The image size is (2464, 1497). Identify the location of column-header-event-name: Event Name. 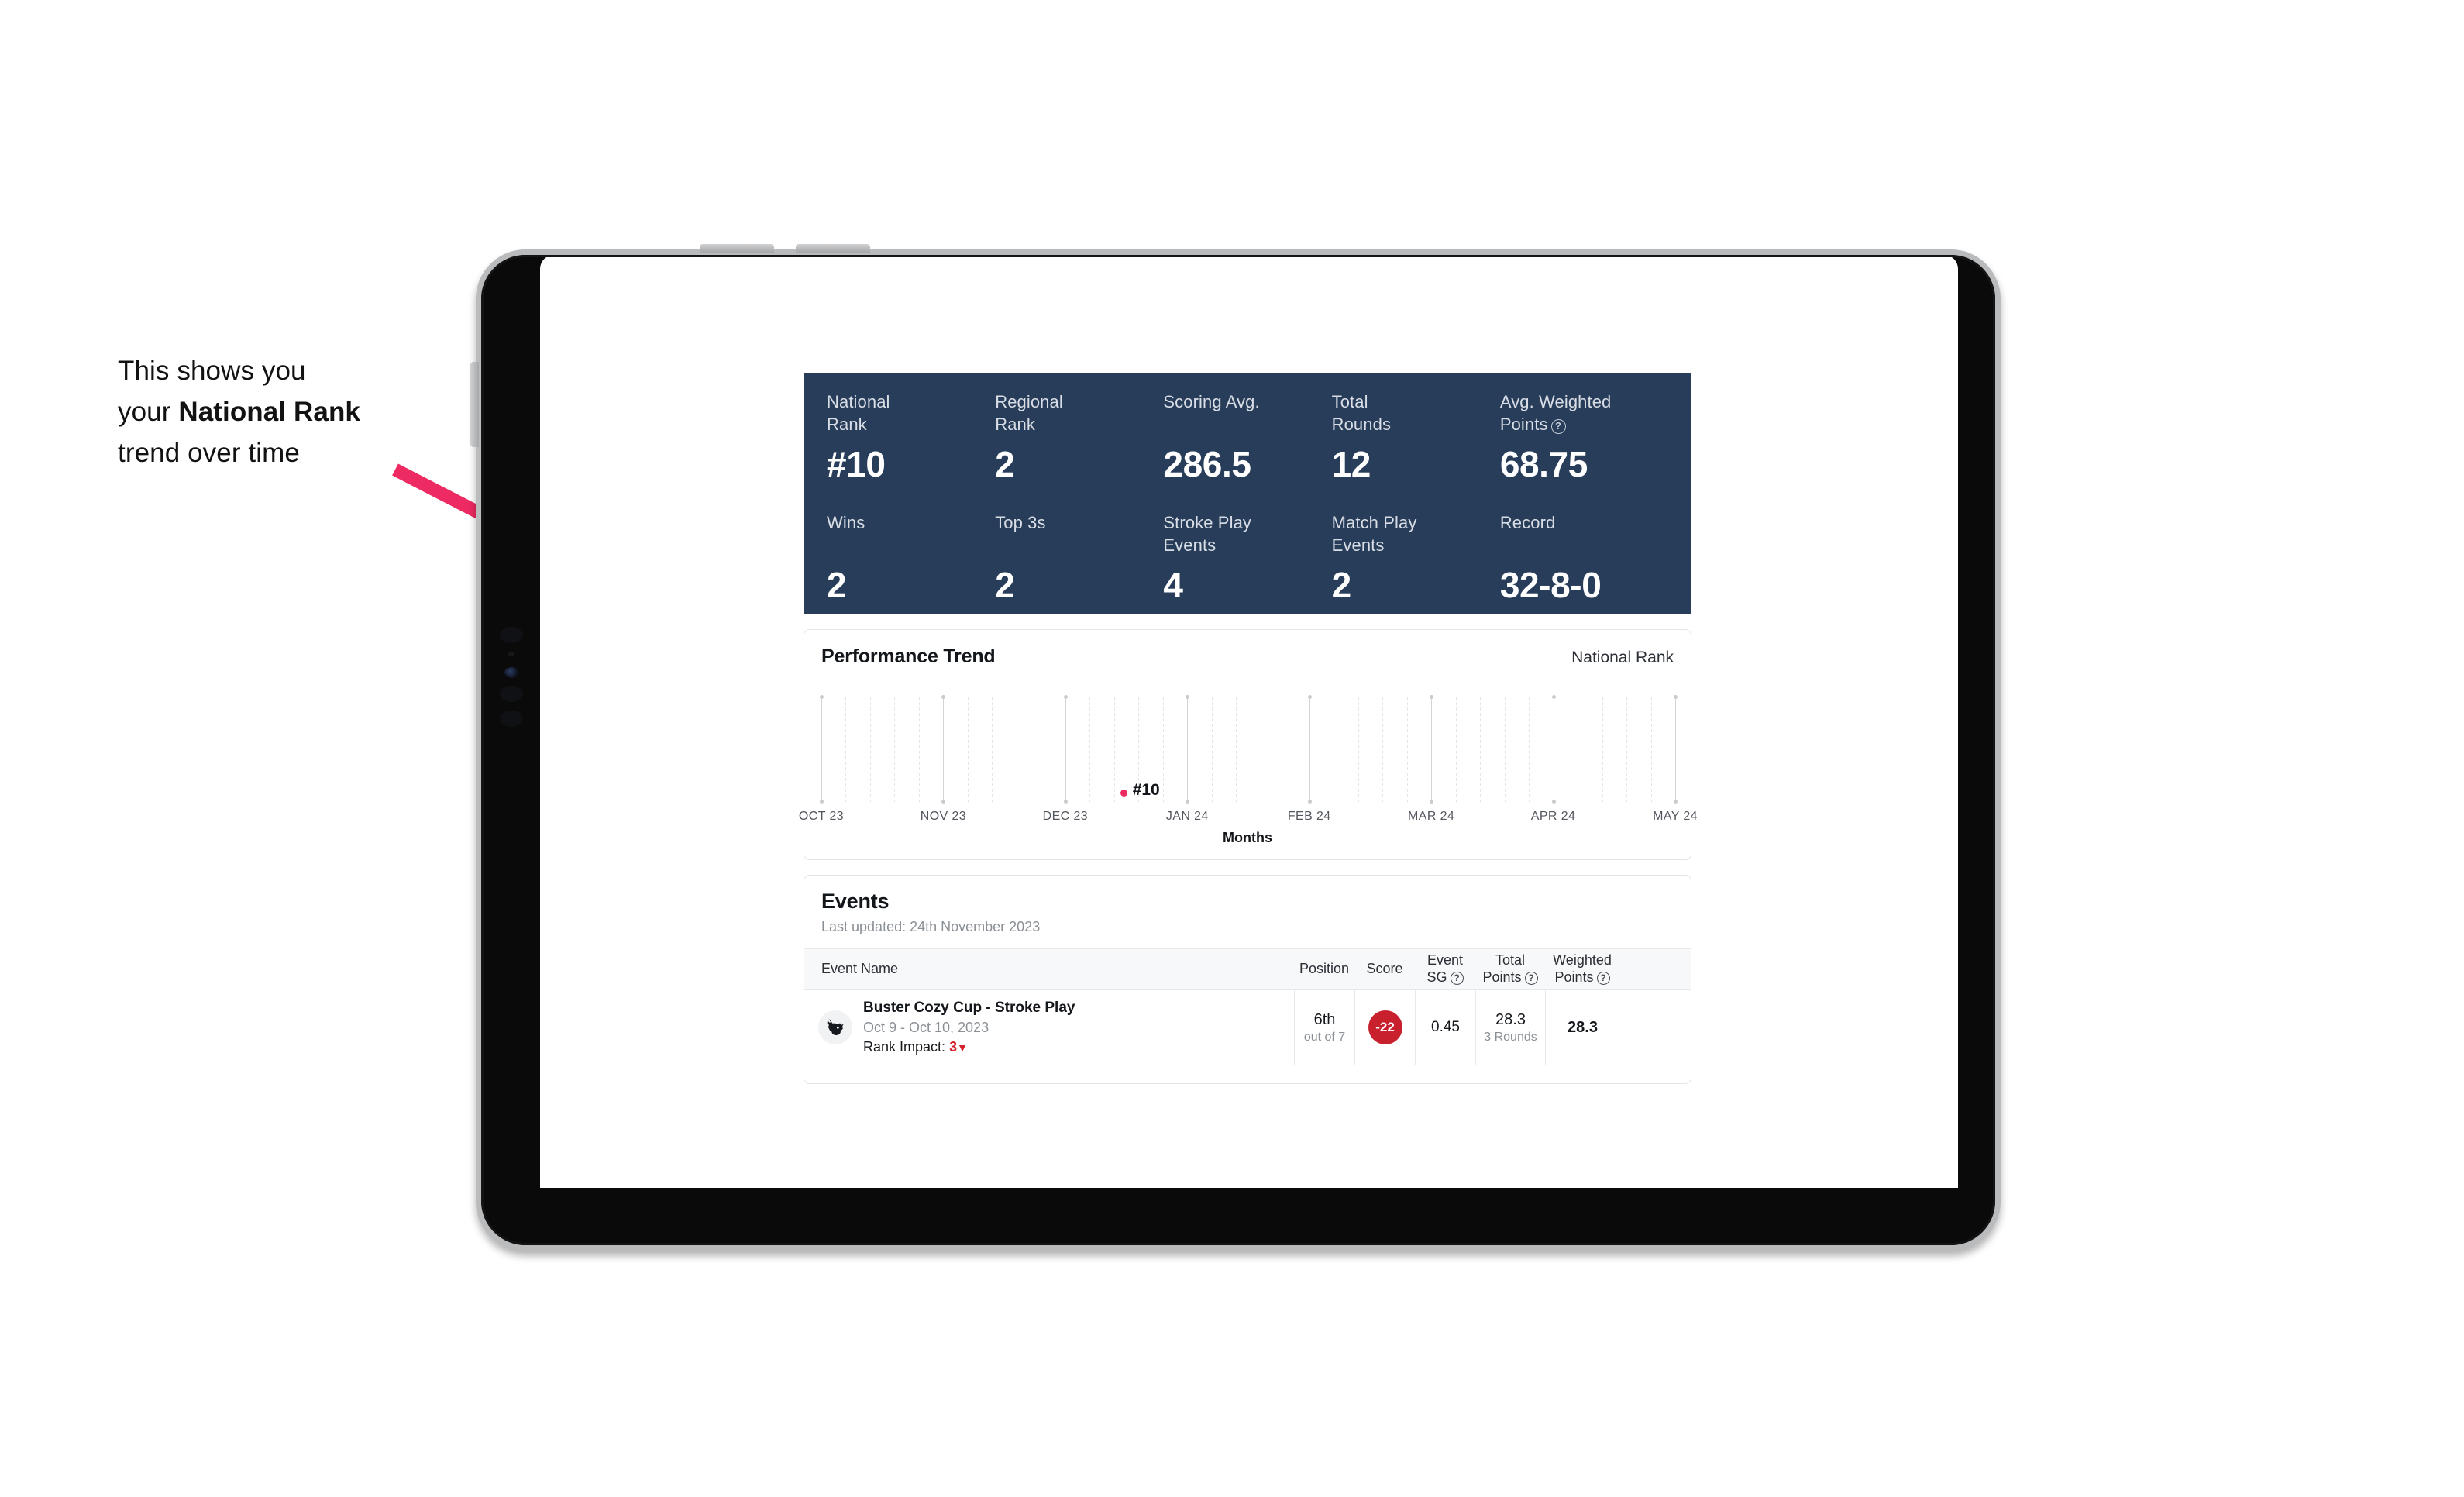
(1049, 969).